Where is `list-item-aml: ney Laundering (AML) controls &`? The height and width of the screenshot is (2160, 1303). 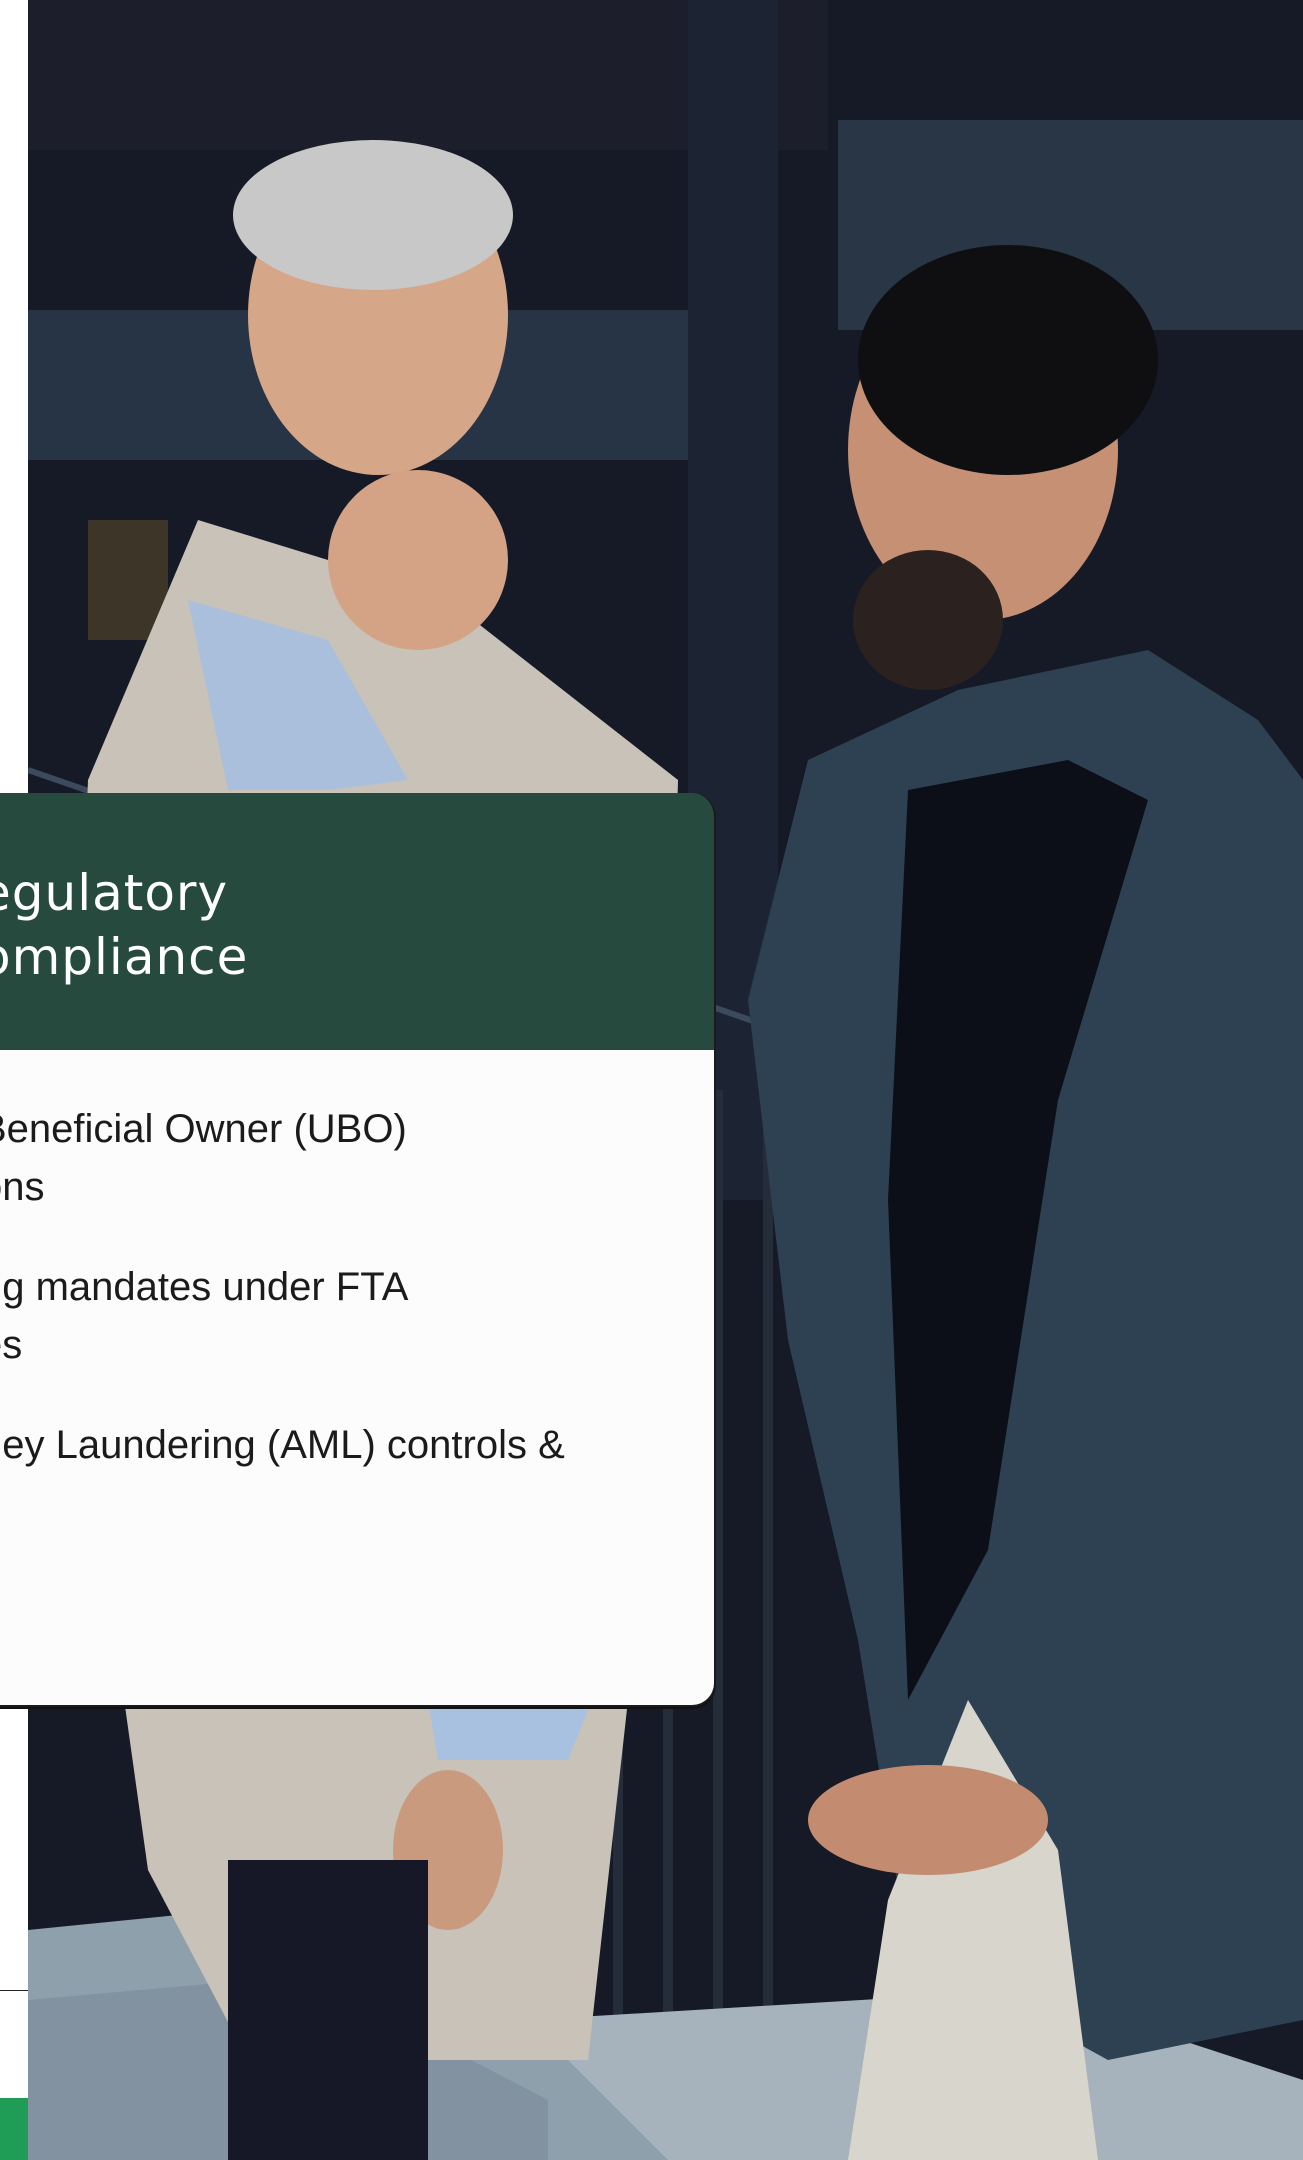
list-item-aml: ney Laundering (AML) controls & is located at coordinates (282, 1445).